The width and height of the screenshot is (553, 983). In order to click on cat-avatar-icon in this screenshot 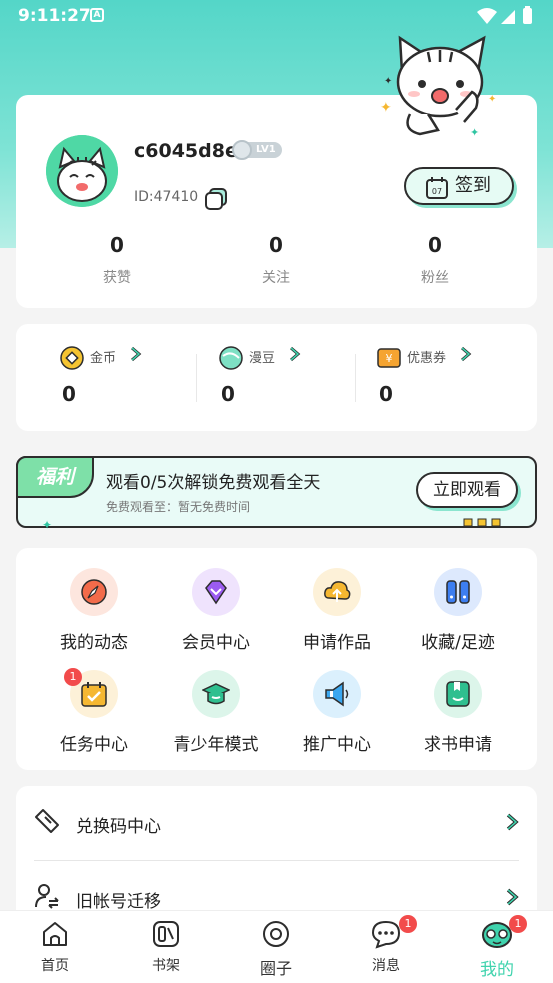, I will do `click(82, 171)`.